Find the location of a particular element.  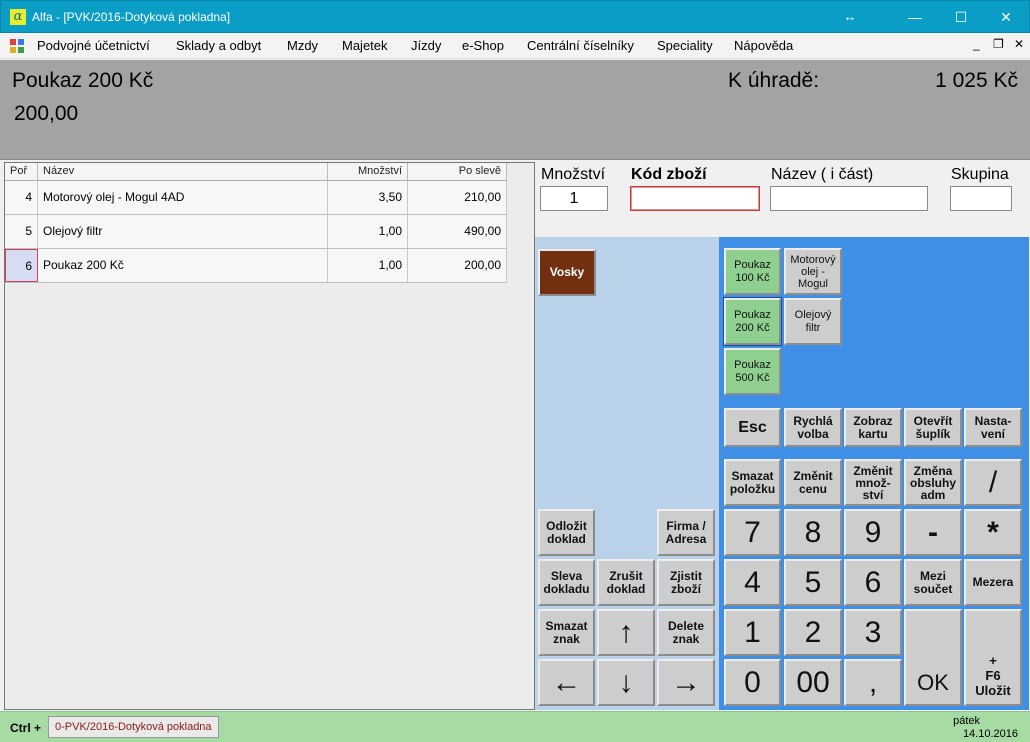

key-8: 8 is located at coordinates (813, 532).